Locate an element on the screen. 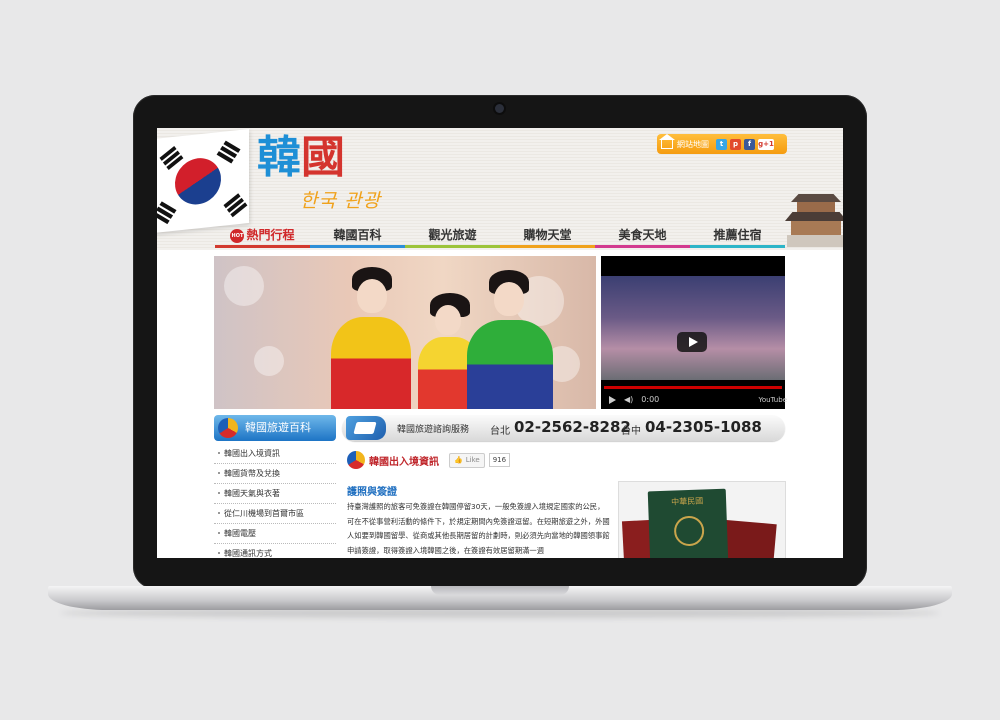  service-icon is located at coordinates (366, 428).